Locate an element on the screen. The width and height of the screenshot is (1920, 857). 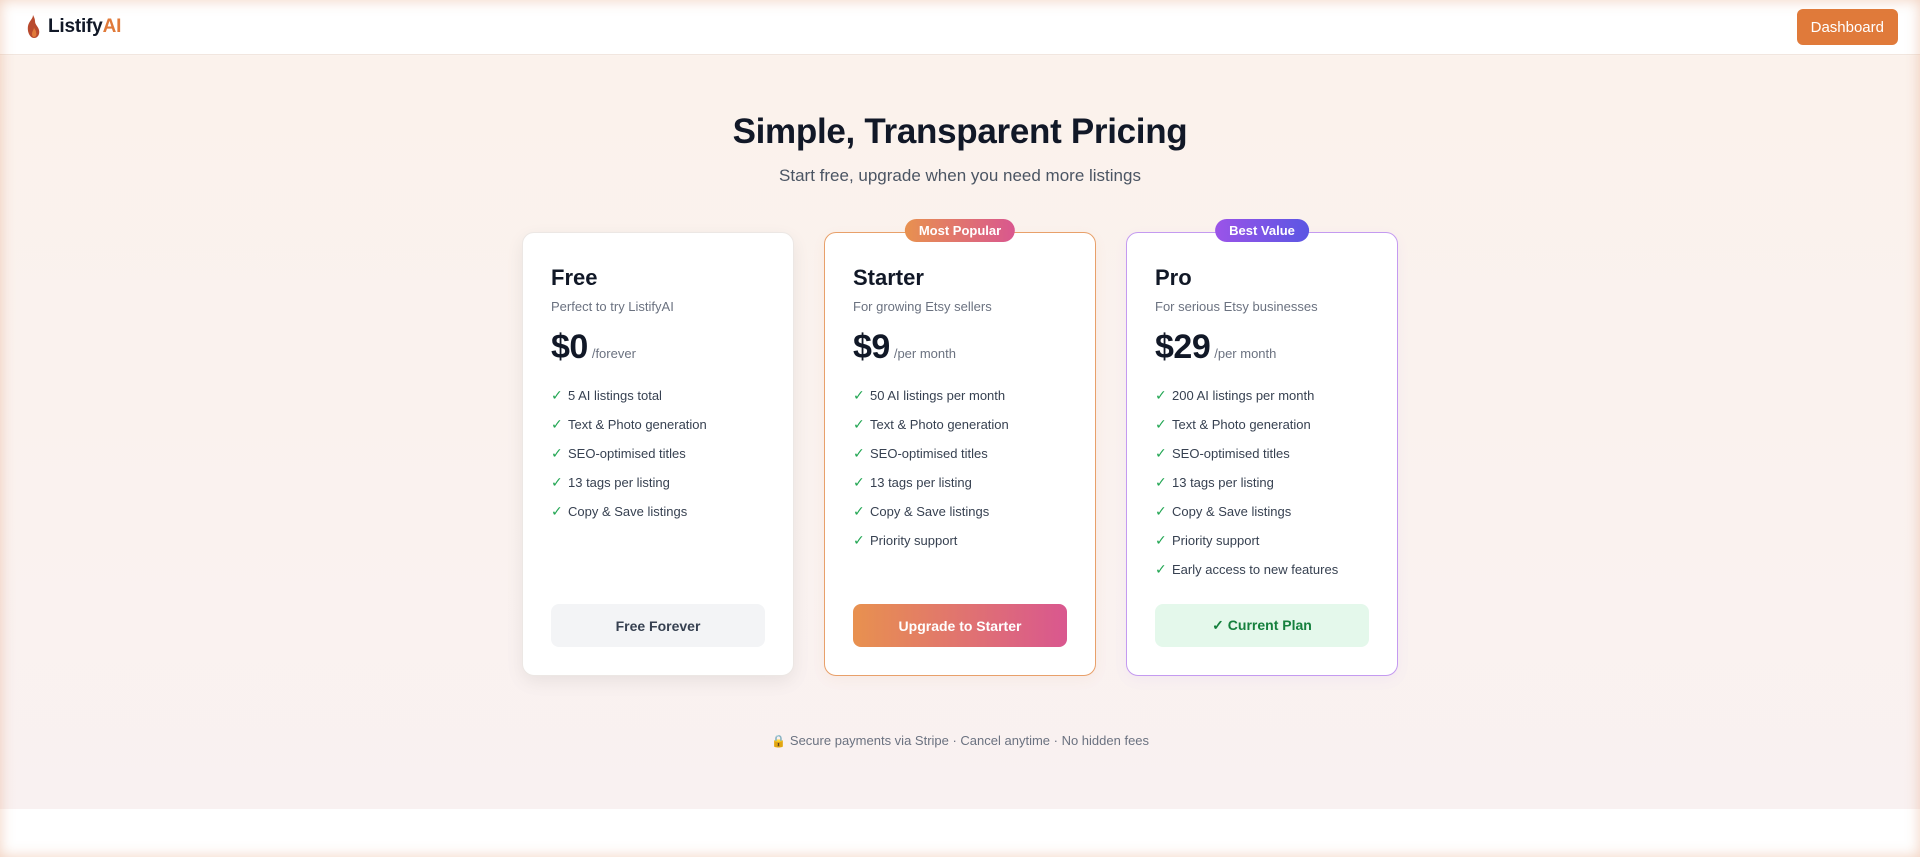
plan-description: For growing Etsy sellers is located at coordinates (922, 306).